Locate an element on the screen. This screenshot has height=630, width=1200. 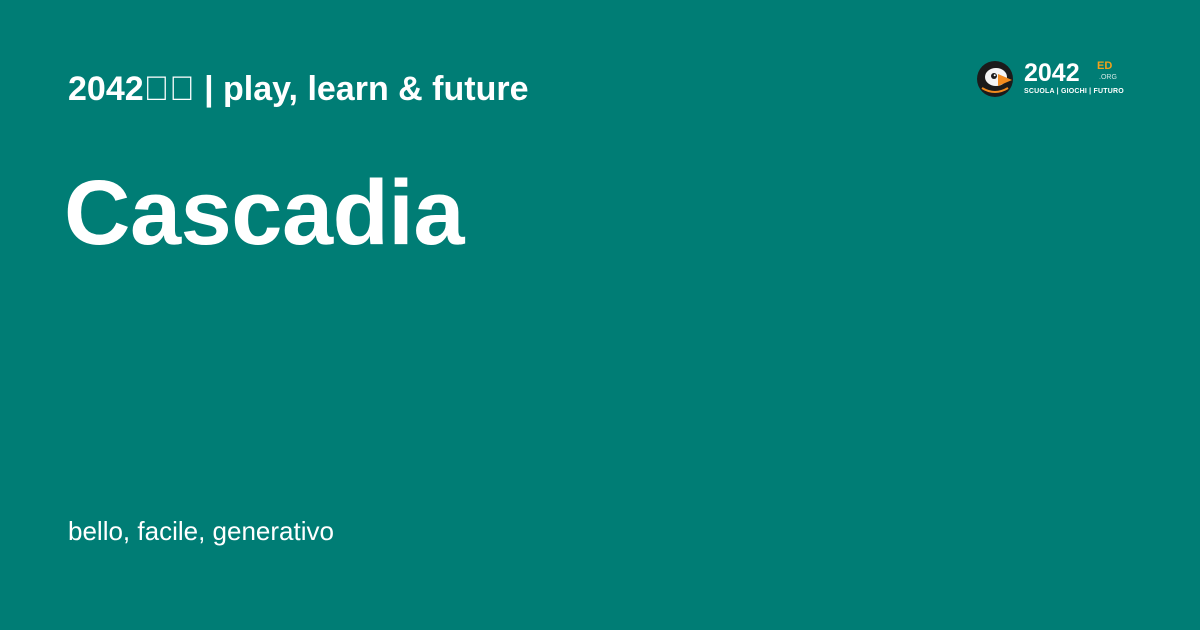
page-tagline: bello, facile, generativo is located at coordinates (201, 531).